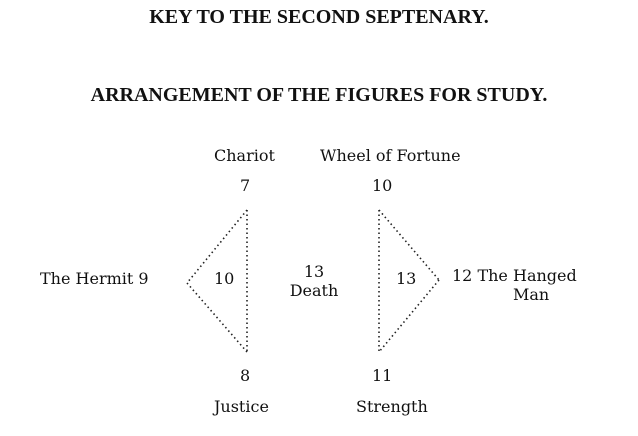  Describe the element at coordinates (217, 317) in the screenshot. I see `left-triangle-lower-edge` at that location.